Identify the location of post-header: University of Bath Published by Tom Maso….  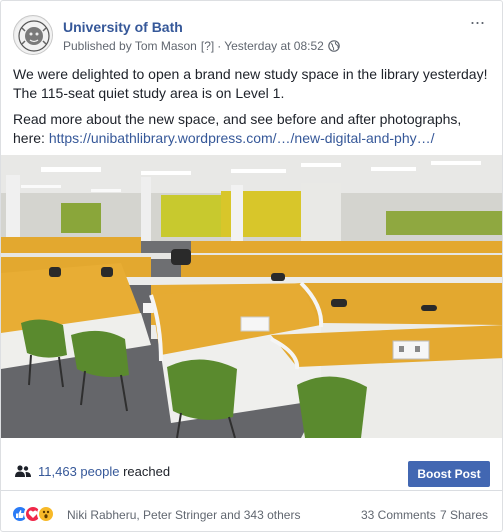
(251, 35).